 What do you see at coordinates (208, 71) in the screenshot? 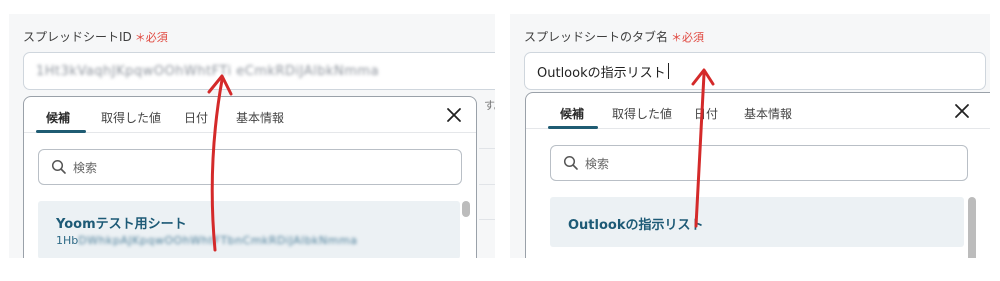
I see `input-value: 1Ht3kVaqhJKpqwOOhWhtFTi eCmkRDiJAlbkNmma` at bounding box center [208, 71].